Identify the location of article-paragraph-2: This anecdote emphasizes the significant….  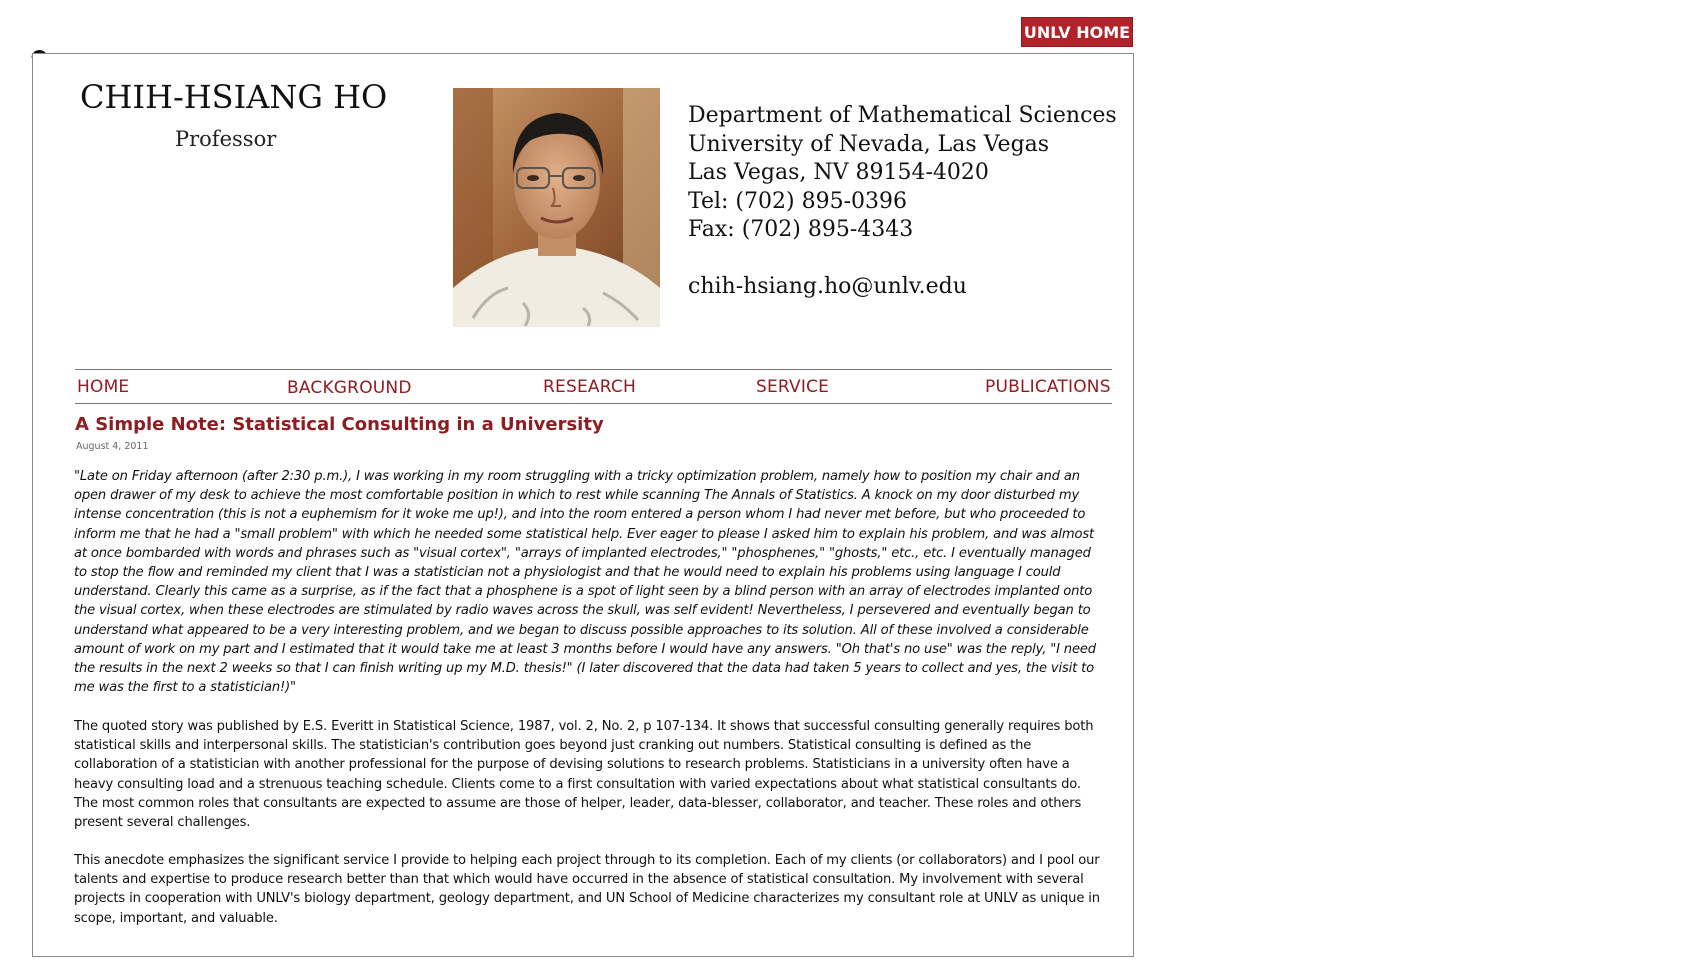
(587, 889).